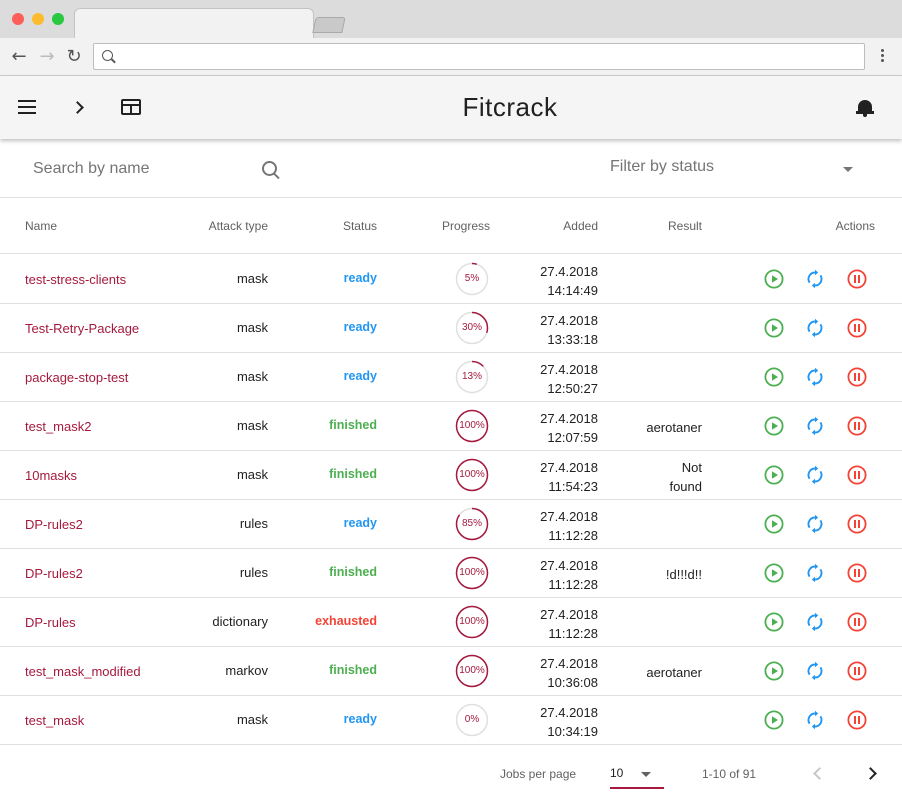 The width and height of the screenshot is (902, 796). Describe the element at coordinates (466, 226) in the screenshot. I see `header-progress: Progress` at that location.